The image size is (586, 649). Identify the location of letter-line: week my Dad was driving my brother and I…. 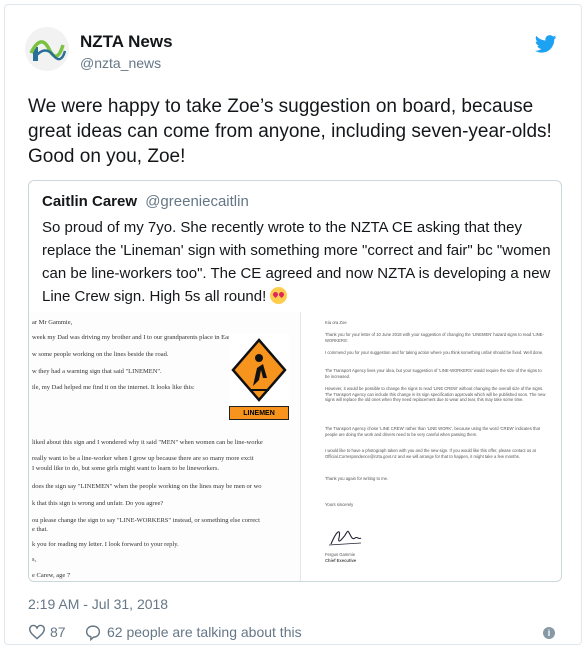
(142, 337).